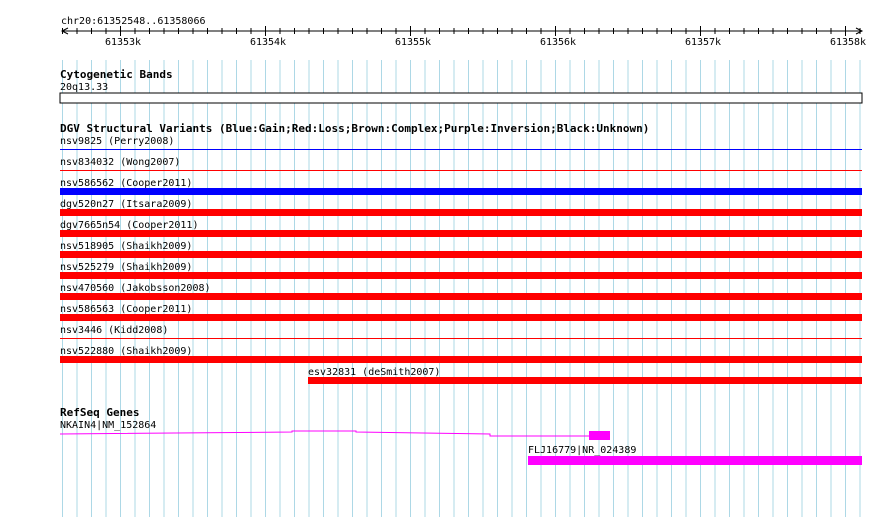  I want to click on variant-label: nsv3446 (Kidd2008), so click(114, 330).